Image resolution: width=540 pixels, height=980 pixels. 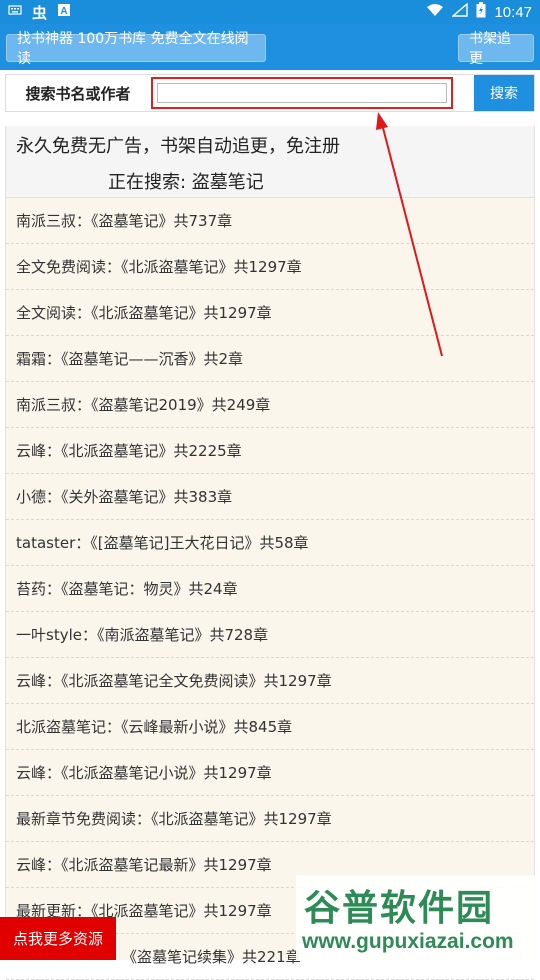 What do you see at coordinates (481, 12) in the screenshot?
I see `battery-icon` at bounding box center [481, 12].